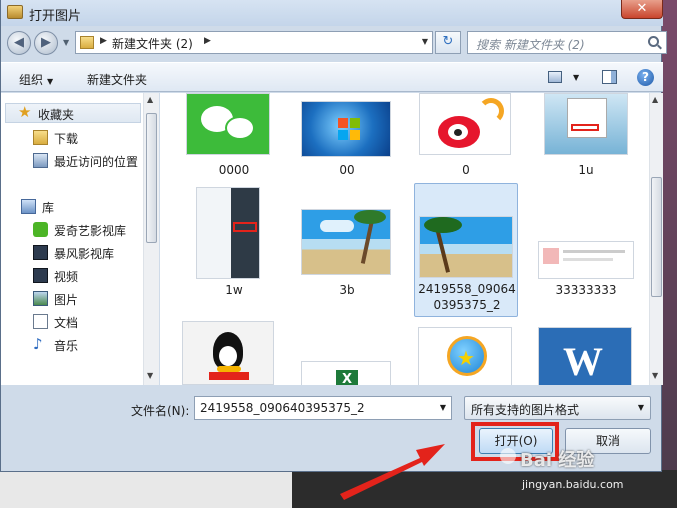 This screenshot has width=677, height=508. What do you see at coordinates (508, 456) in the screenshot?
I see `baidu-paw-icon` at bounding box center [508, 456].